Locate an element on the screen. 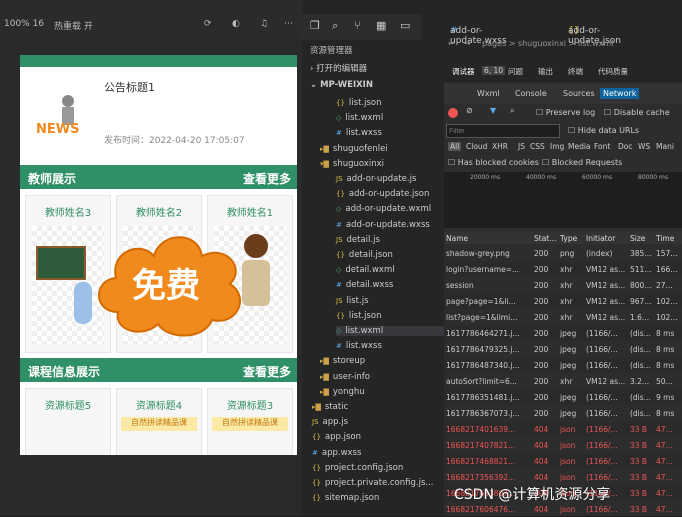  type-filter-font: Font is located at coordinates (602, 146).